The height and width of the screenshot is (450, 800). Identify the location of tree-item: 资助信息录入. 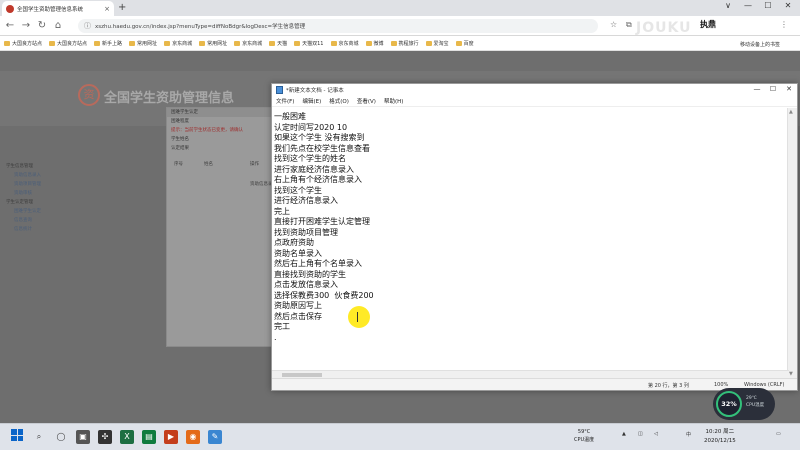
(45, 176).